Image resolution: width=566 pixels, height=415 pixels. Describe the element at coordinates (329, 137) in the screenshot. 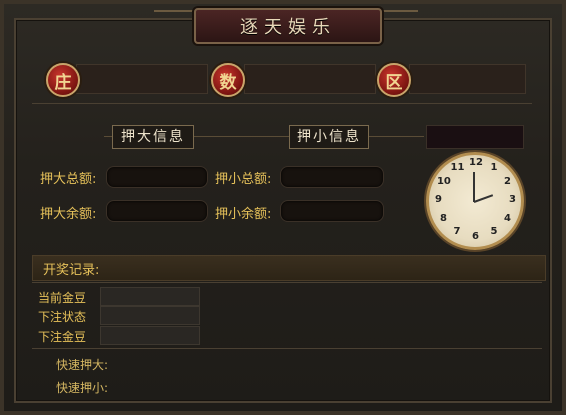

I see `tab-small-info: 押小信息` at that location.